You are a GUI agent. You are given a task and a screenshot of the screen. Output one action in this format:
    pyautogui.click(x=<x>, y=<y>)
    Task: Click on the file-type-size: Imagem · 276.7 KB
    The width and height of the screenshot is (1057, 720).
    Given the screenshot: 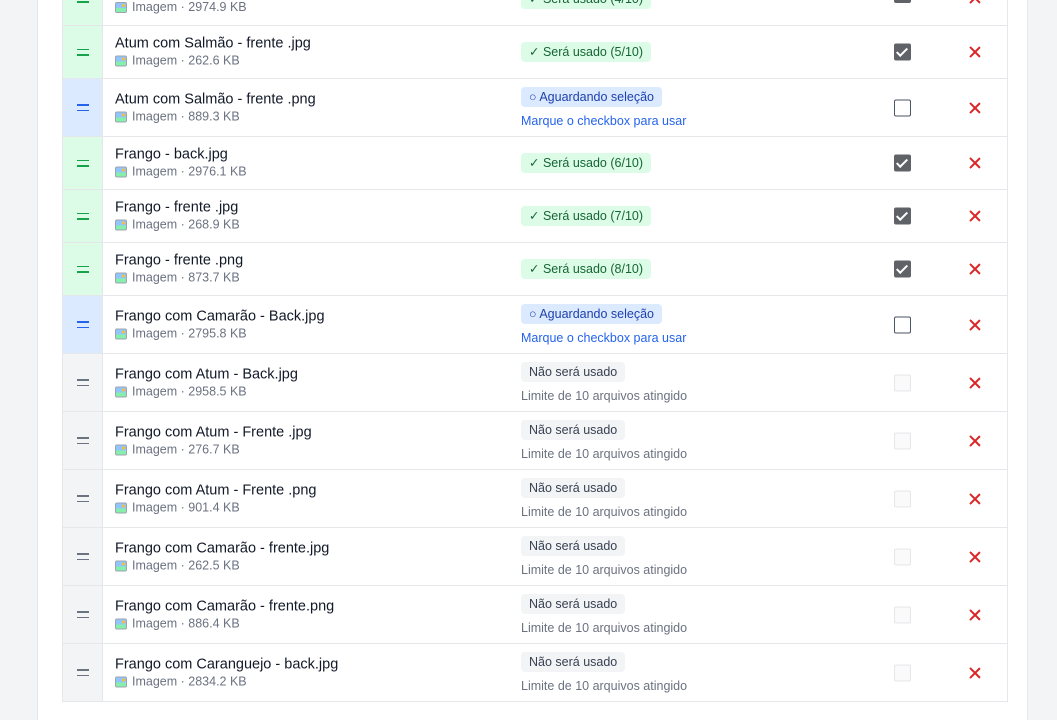 What is the action you would take?
    pyautogui.click(x=186, y=449)
    